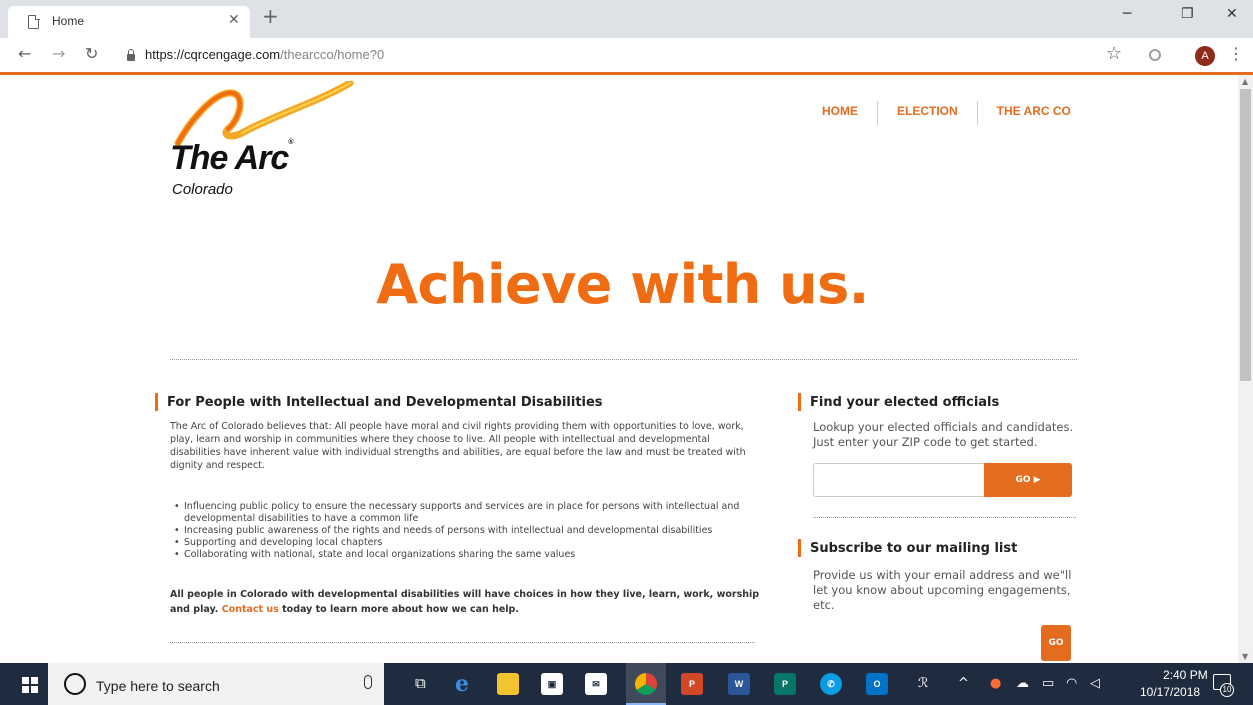  I want to click on logo-title: The Arc®, so click(232, 158).